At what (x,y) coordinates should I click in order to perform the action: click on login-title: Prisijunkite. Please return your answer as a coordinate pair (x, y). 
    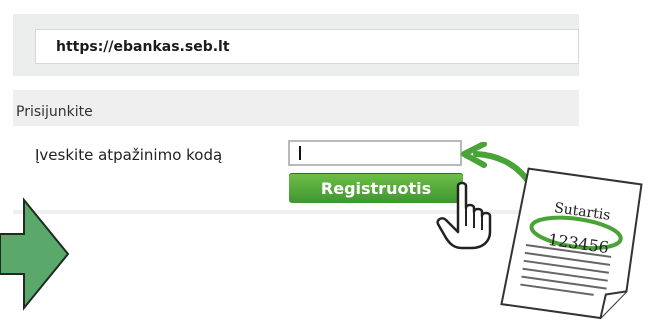
    Looking at the image, I should click on (54, 112).